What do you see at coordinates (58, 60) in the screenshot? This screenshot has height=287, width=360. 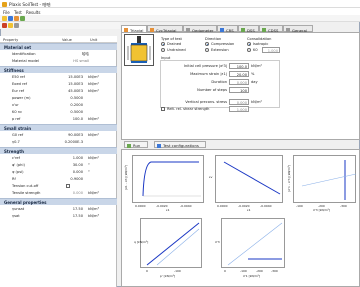 I see `prop-row: Material model HS small` at bounding box center [58, 60].